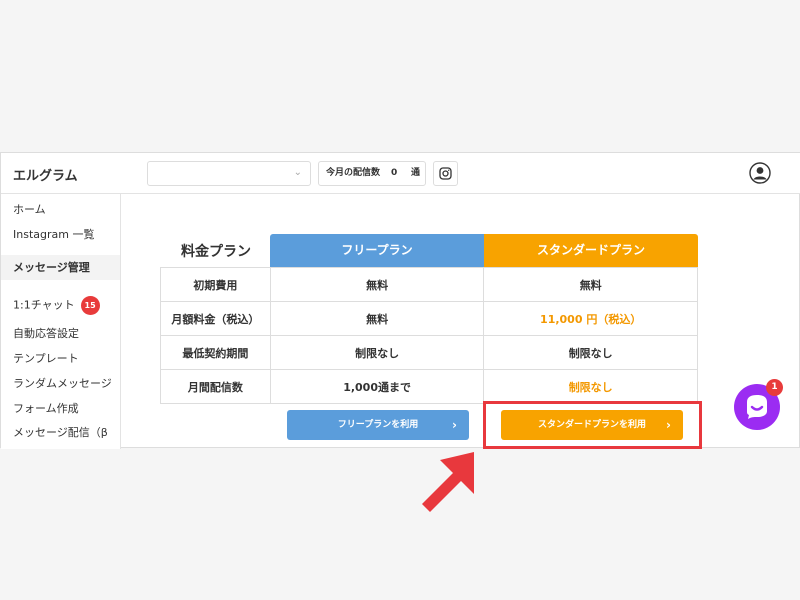 The image size is (800, 600). What do you see at coordinates (62, 383) in the screenshot?
I see `sidebar-item-random-message: ランダムメッセージ` at bounding box center [62, 383].